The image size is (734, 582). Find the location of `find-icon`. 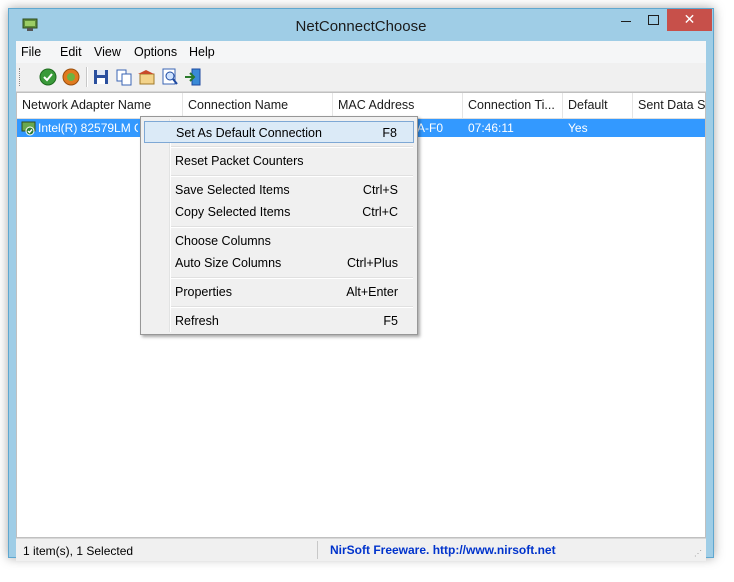

find-icon is located at coordinates (170, 76).